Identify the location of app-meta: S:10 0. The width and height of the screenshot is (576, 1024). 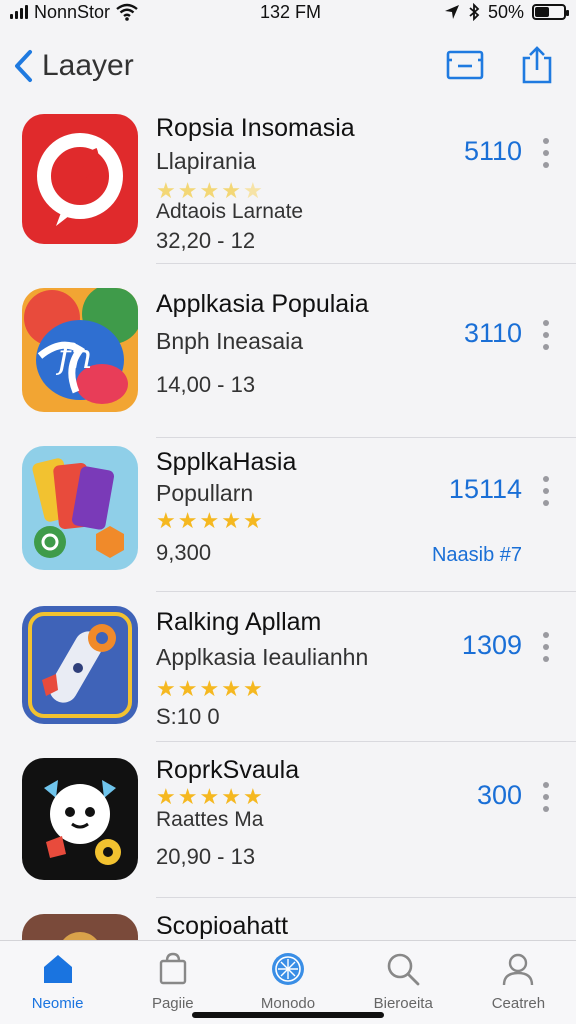
(188, 716).